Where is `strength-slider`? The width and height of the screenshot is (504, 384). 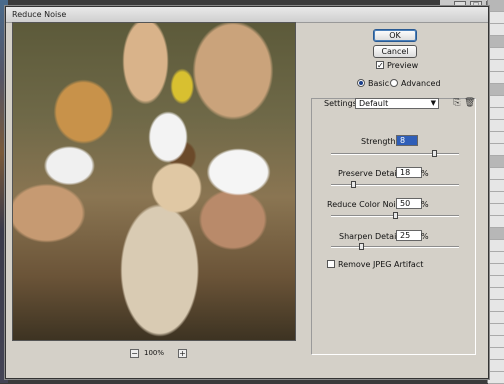 strength-slider is located at coordinates (395, 154).